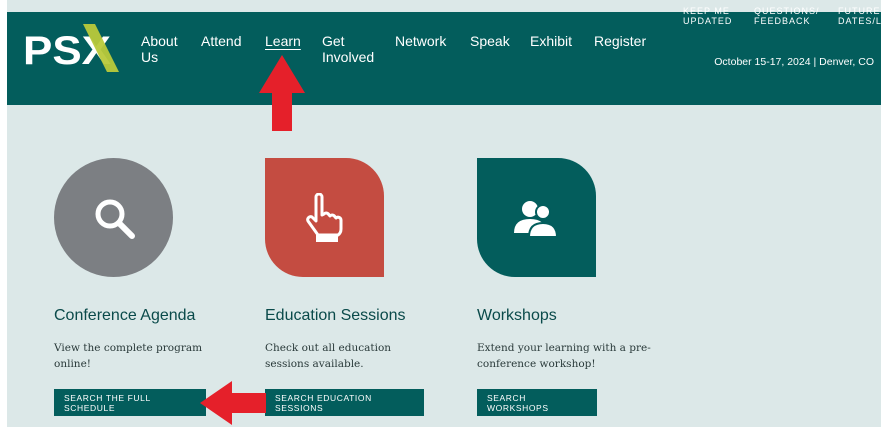  I want to click on nav-register: Register, so click(620, 41).